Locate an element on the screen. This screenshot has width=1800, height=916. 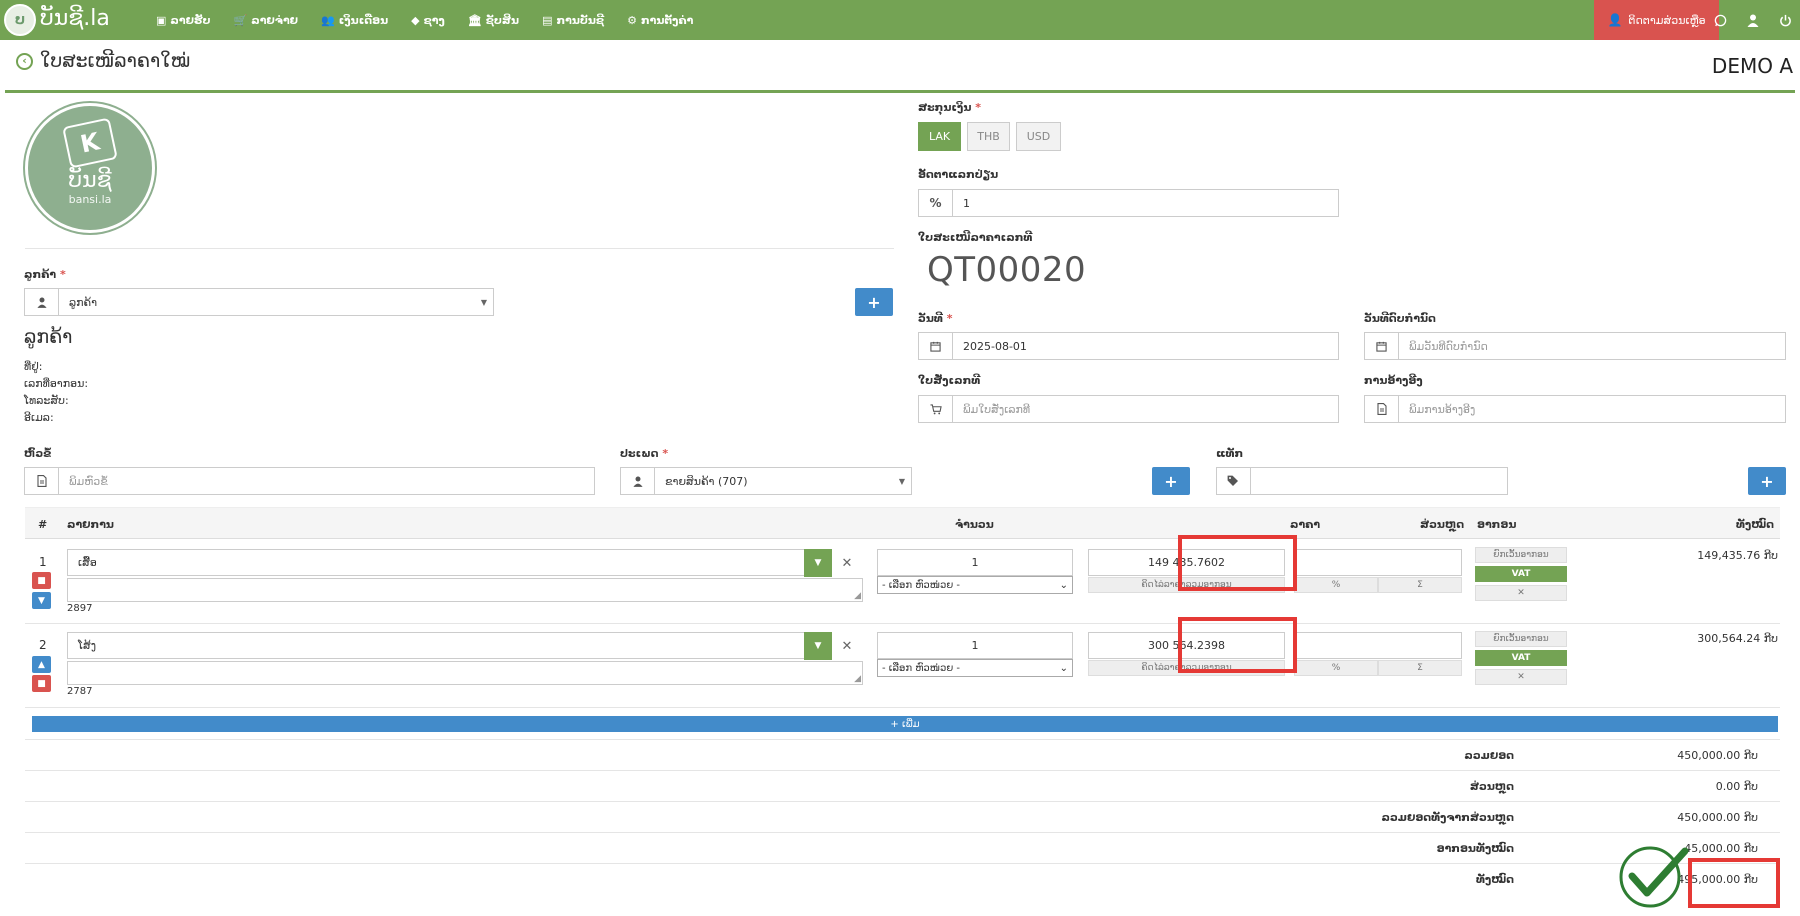
chevron-down-icon: ▼ is located at coordinates (484, 302).